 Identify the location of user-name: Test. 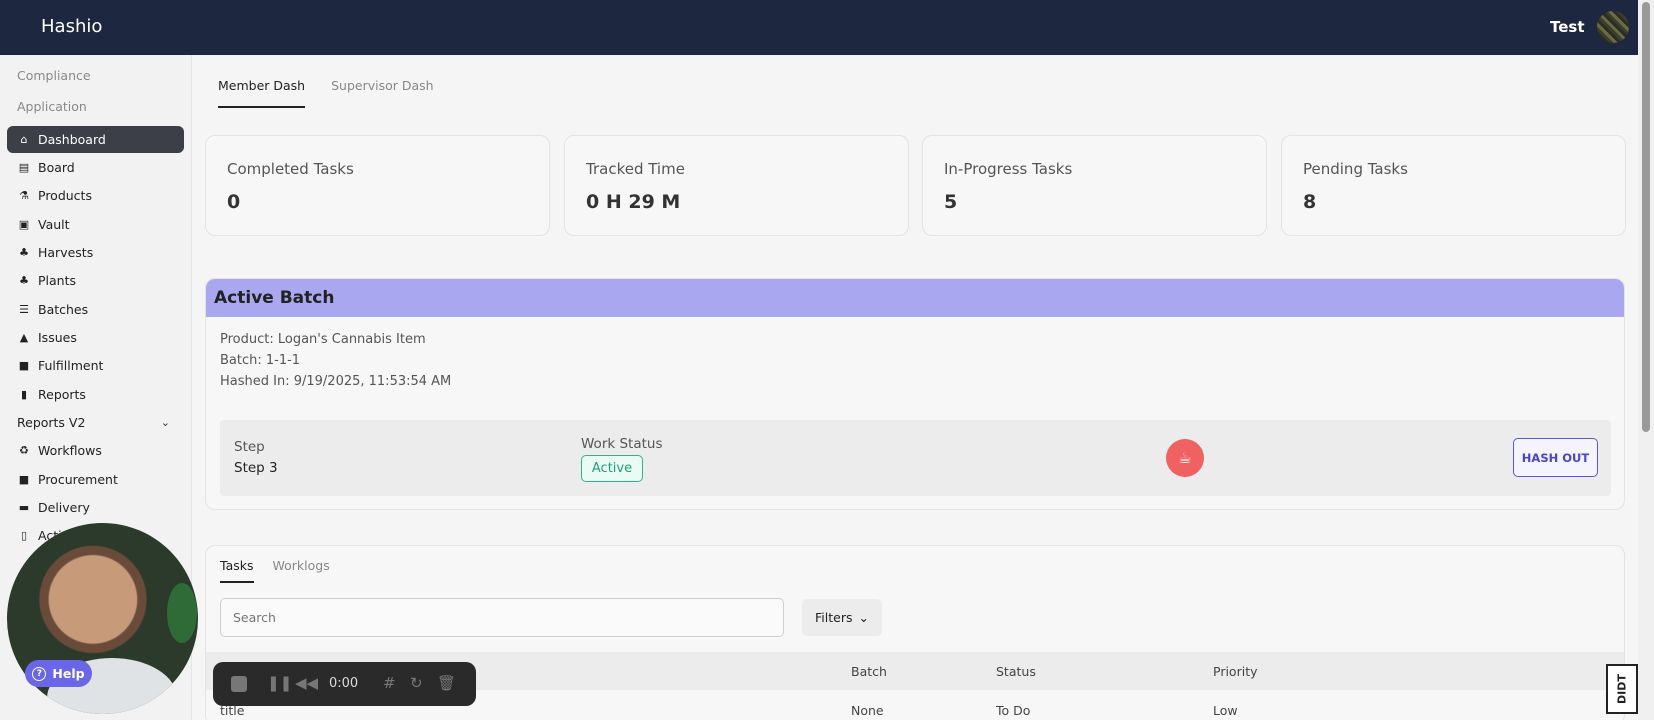
(1567, 27).